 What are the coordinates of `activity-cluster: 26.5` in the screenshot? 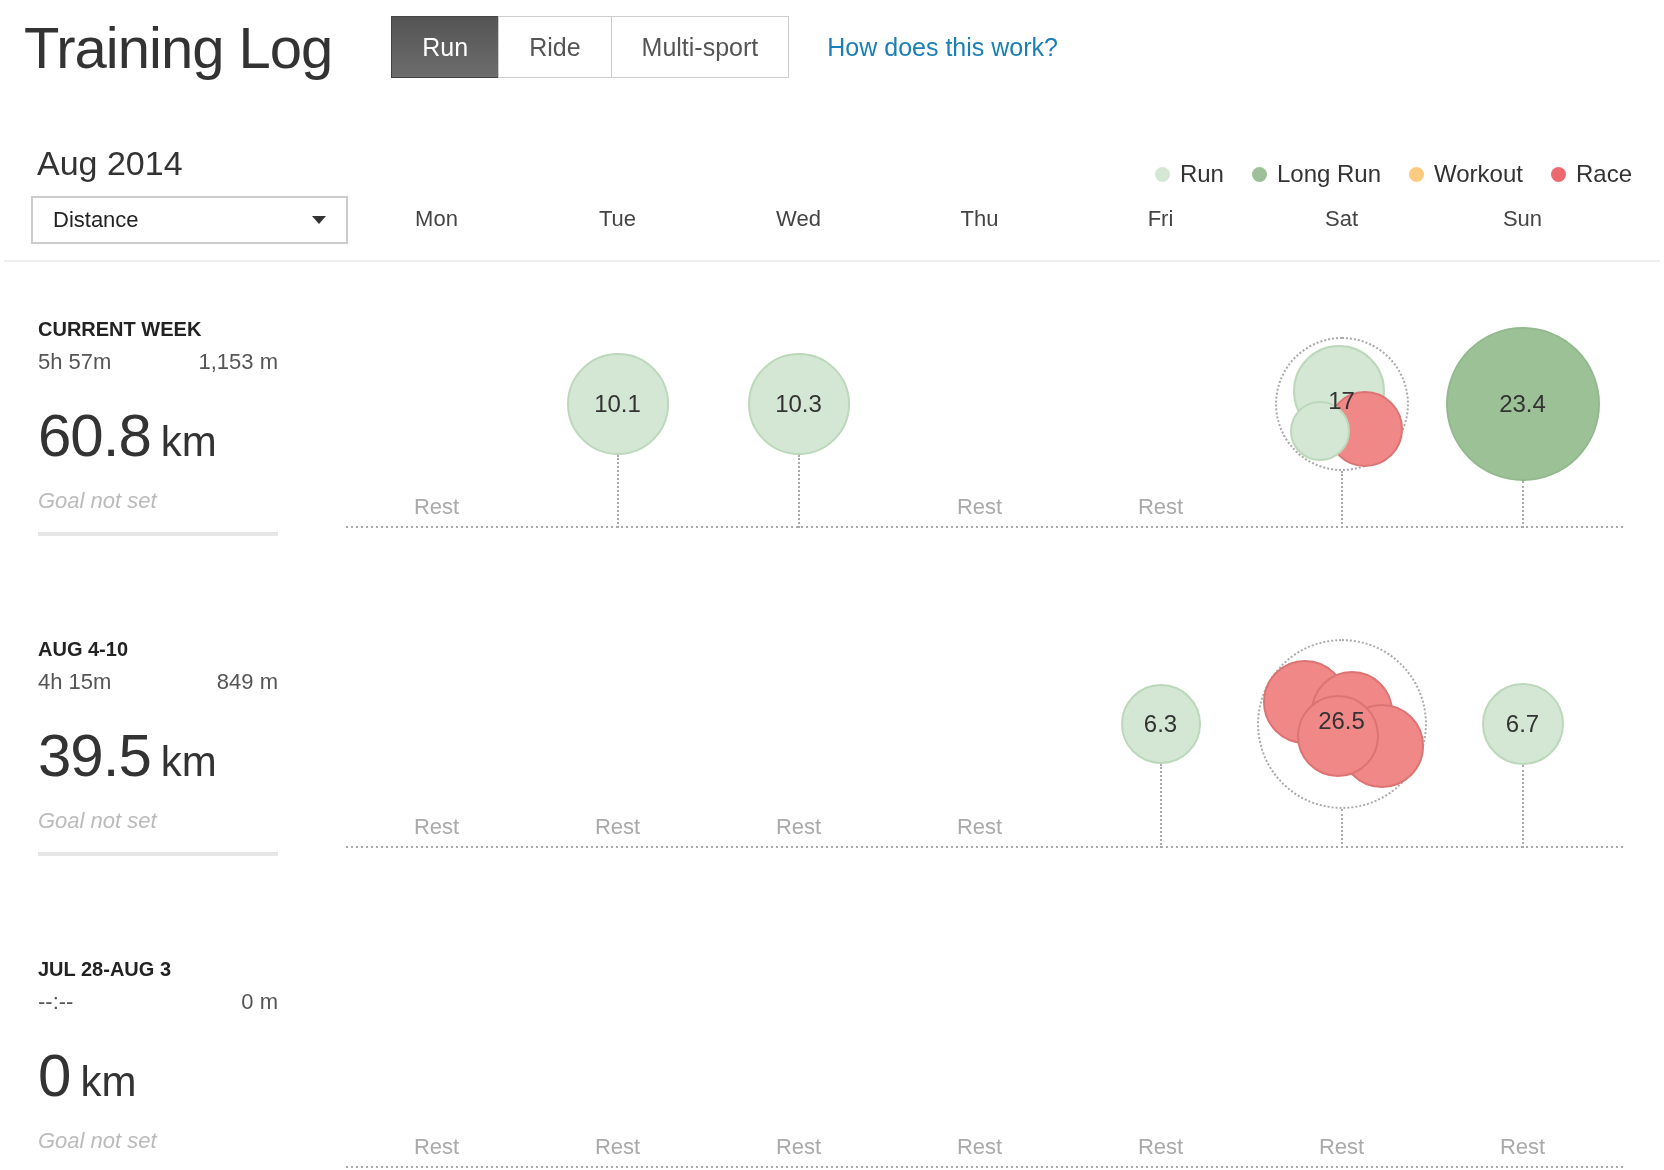 It's located at (1341, 724).